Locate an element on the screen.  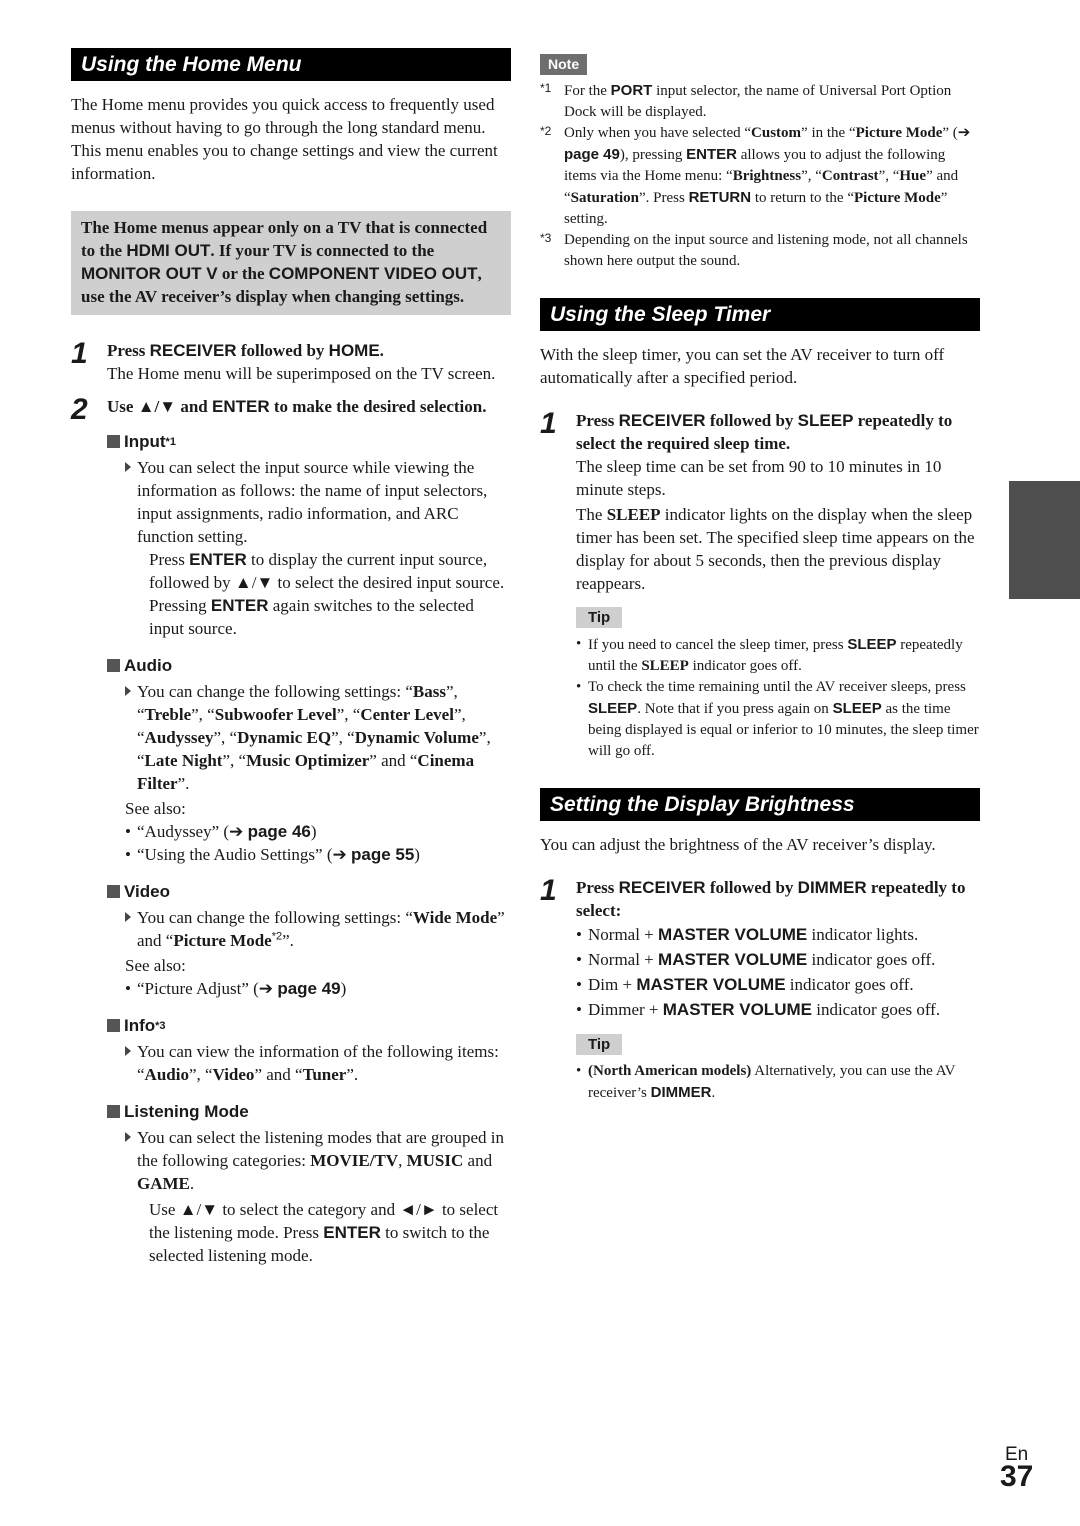
see-also-link: “Picture Adjust” (➔ page 49) is located at coordinates (309, 988).